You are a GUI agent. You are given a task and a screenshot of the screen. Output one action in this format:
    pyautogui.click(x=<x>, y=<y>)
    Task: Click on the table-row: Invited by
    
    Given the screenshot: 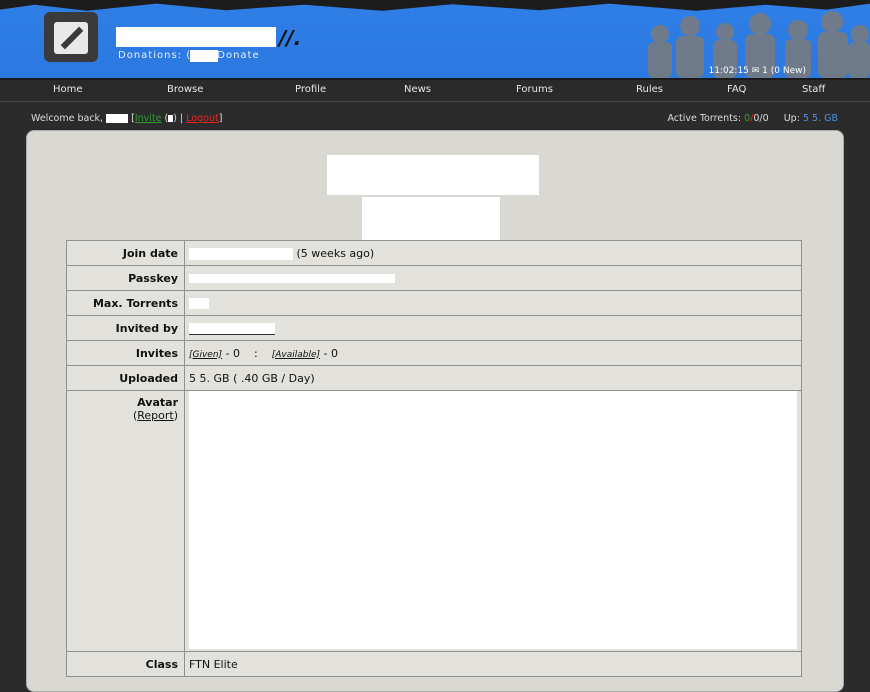 What is the action you would take?
    pyautogui.click(x=434, y=328)
    